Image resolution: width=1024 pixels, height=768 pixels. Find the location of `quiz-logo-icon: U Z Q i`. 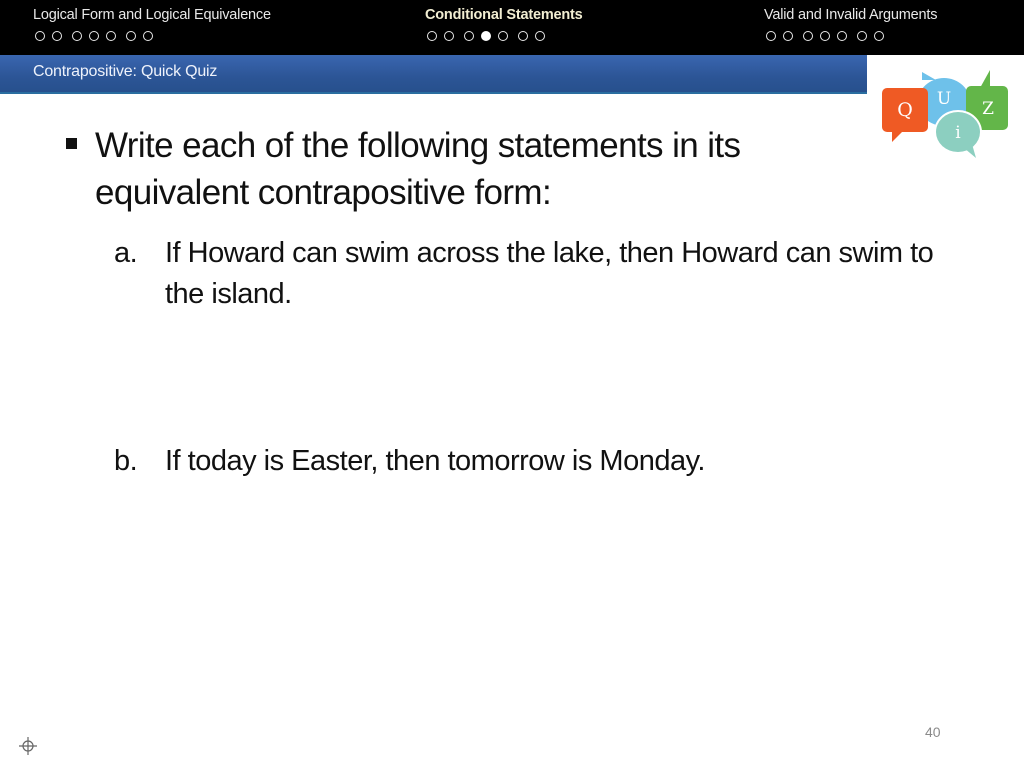

quiz-logo-icon: U Z Q i is located at coordinates (945, 114).